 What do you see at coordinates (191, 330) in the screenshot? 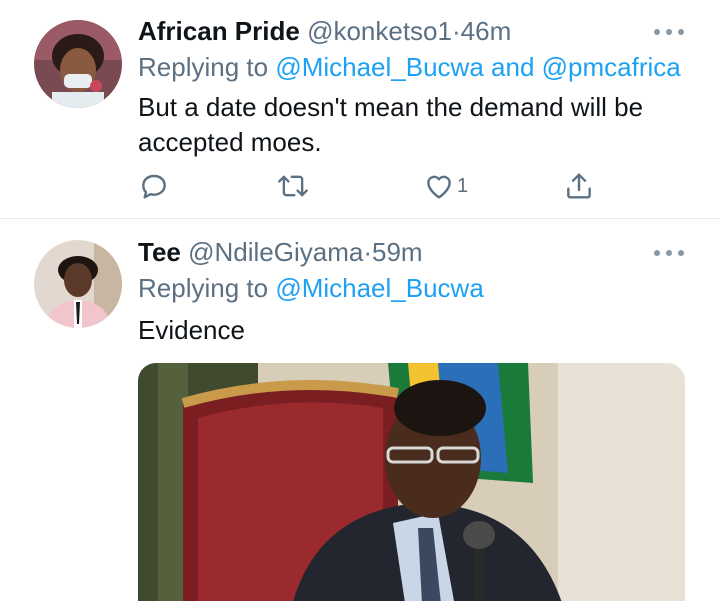
I see `tweet-text: Evidence` at bounding box center [191, 330].